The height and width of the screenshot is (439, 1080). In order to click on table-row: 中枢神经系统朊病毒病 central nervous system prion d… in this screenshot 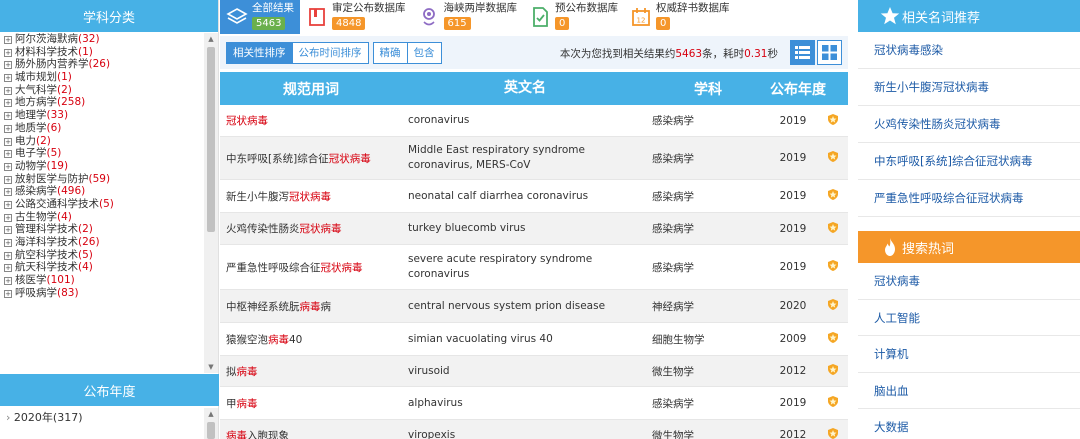, I will do `click(534, 306)`.